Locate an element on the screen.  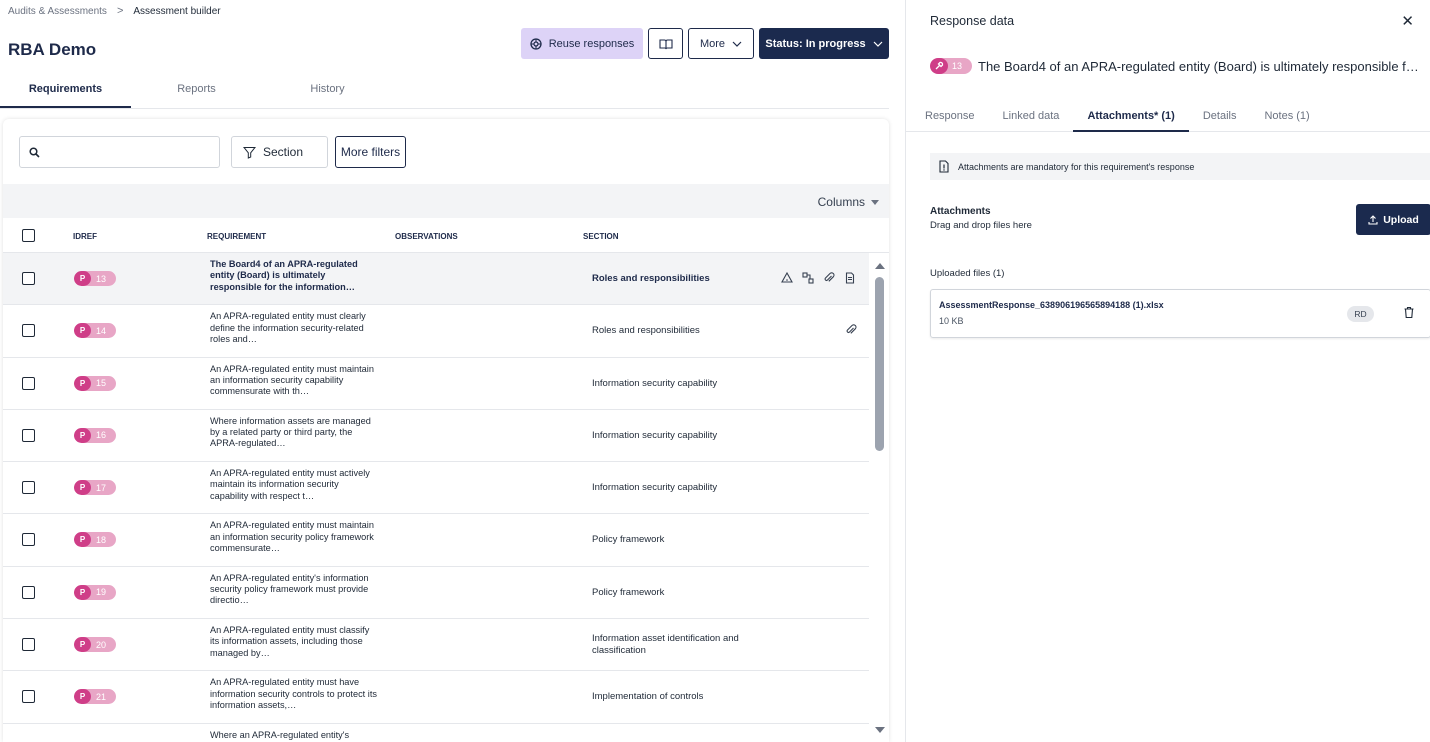
book-button is located at coordinates (665, 43).